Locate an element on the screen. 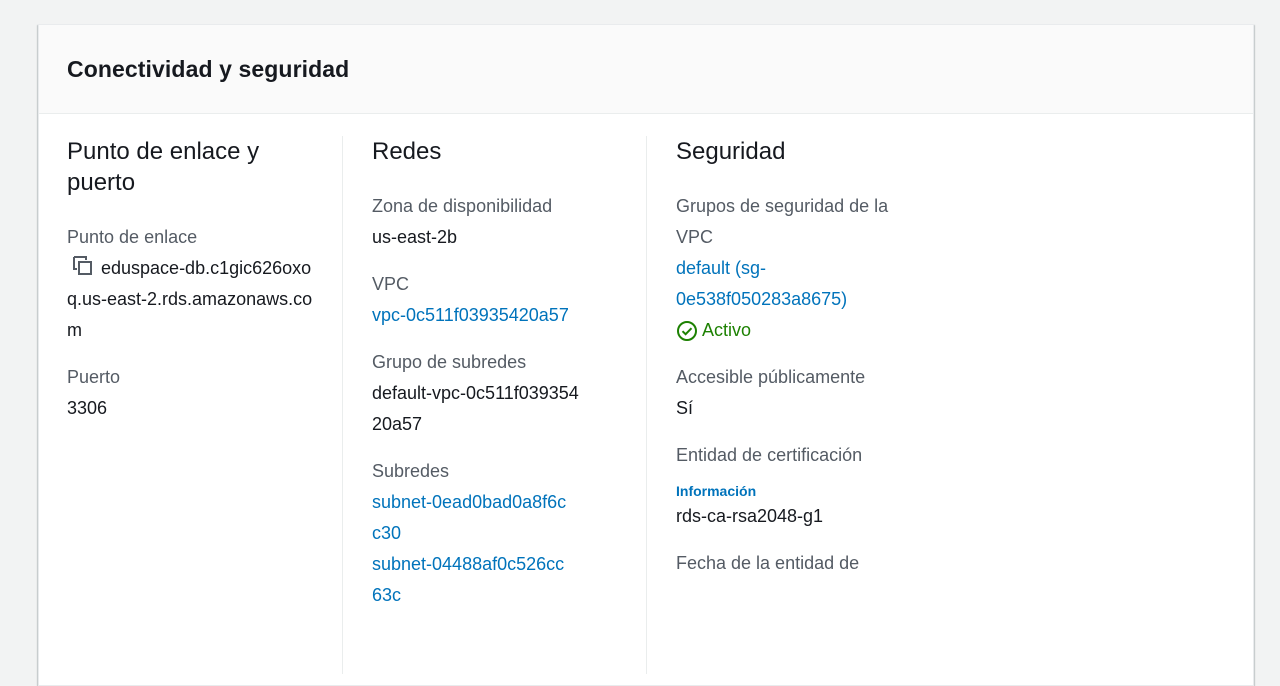  subnet-group-value: default-vpc-0c511f03935420a57 is located at coordinates (475, 408).